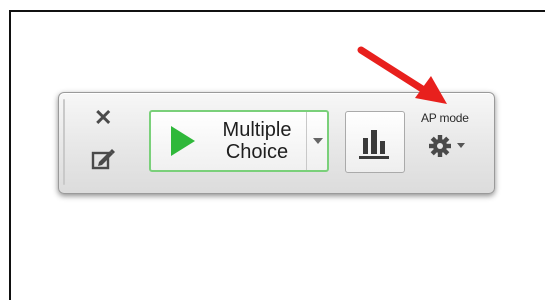  What do you see at coordinates (257, 152) in the screenshot?
I see `poll-type-line2: Choice` at bounding box center [257, 152].